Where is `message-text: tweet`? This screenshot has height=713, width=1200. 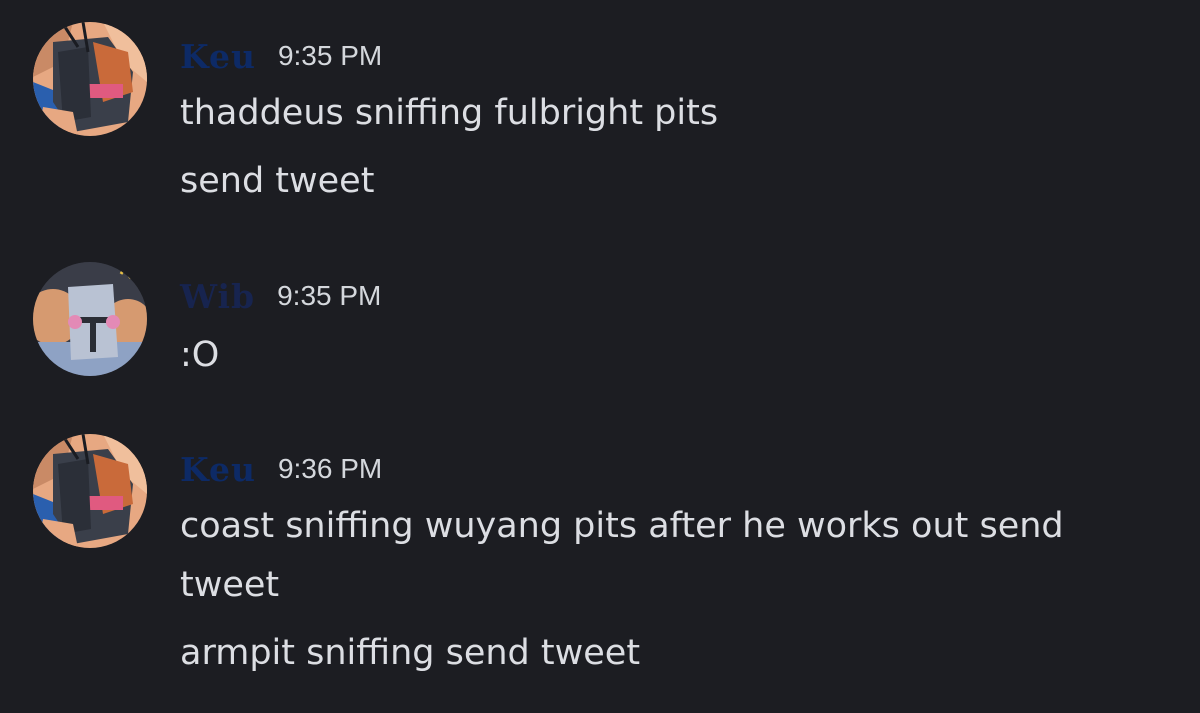 message-text: tweet is located at coordinates (230, 585).